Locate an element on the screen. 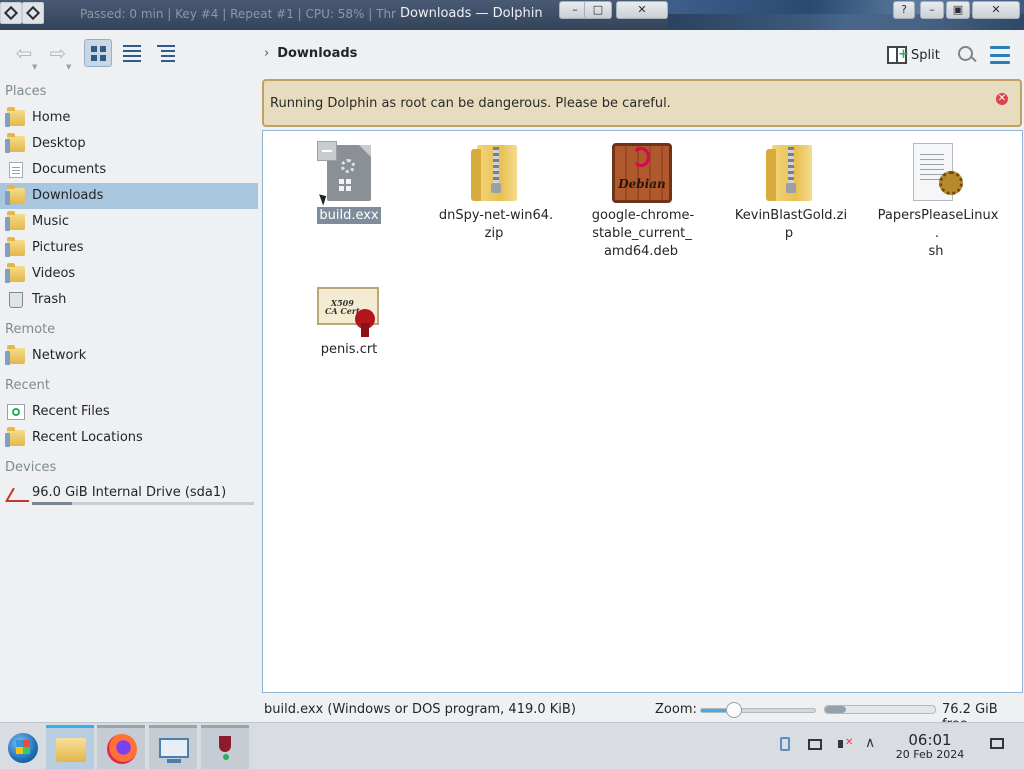 The image size is (1024, 769). section-header-places: Places is located at coordinates (26, 91).